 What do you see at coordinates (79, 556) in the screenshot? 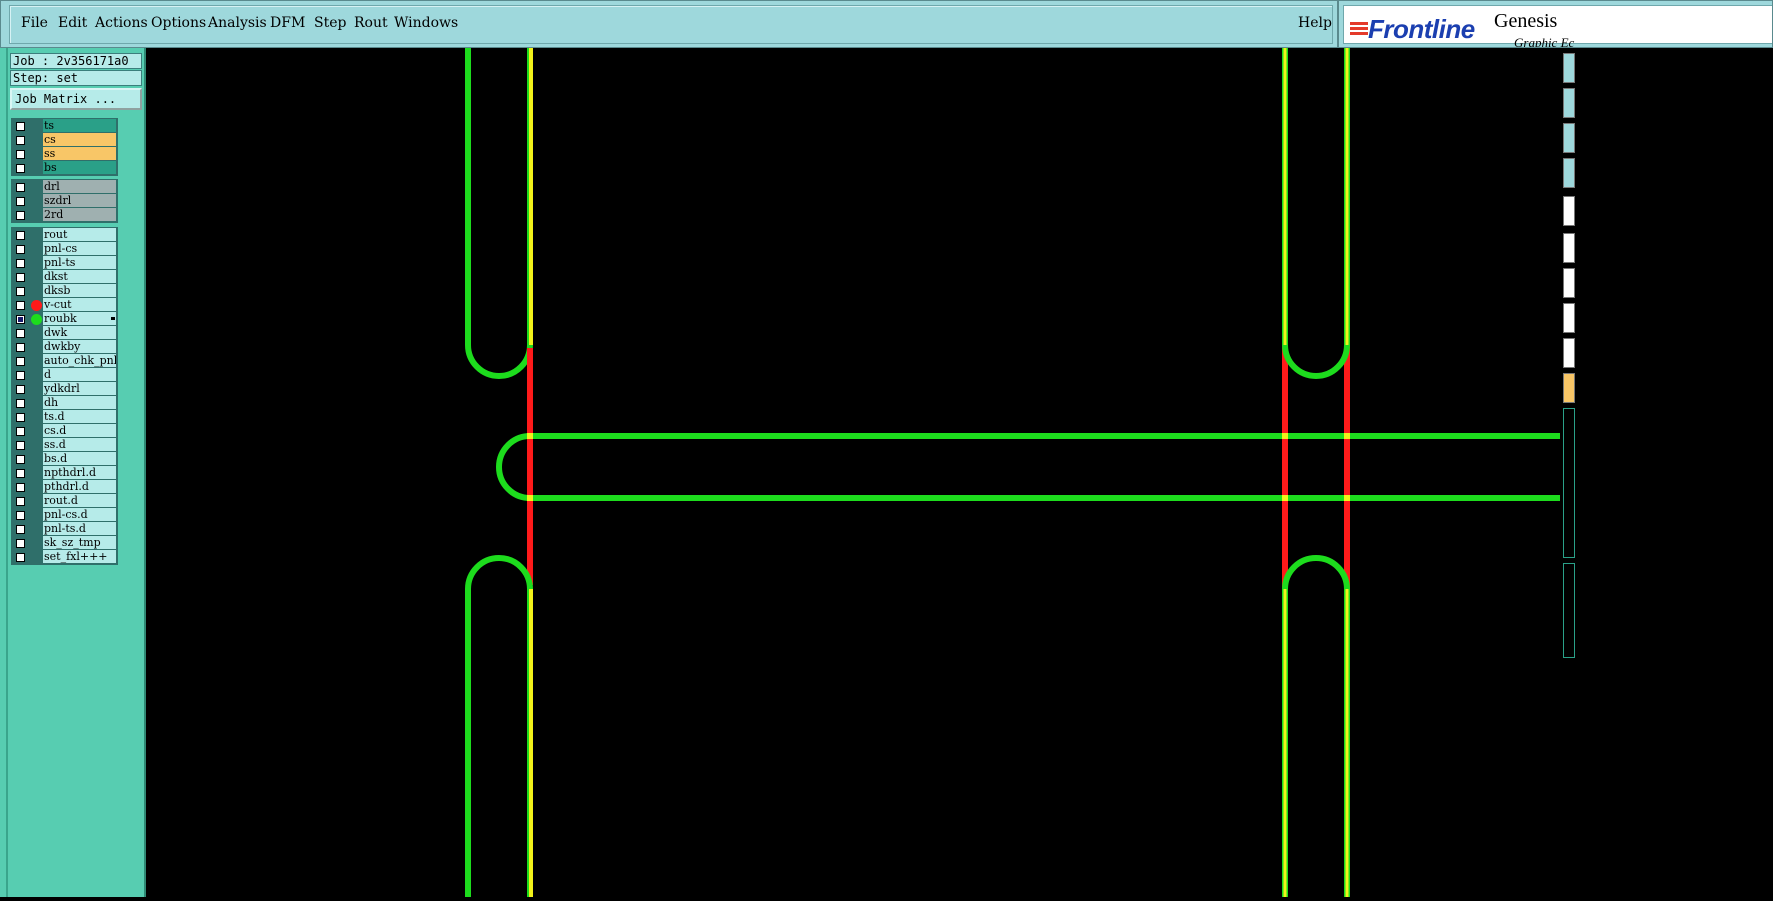
I see `layer-name: set_fxl+++` at bounding box center [79, 556].